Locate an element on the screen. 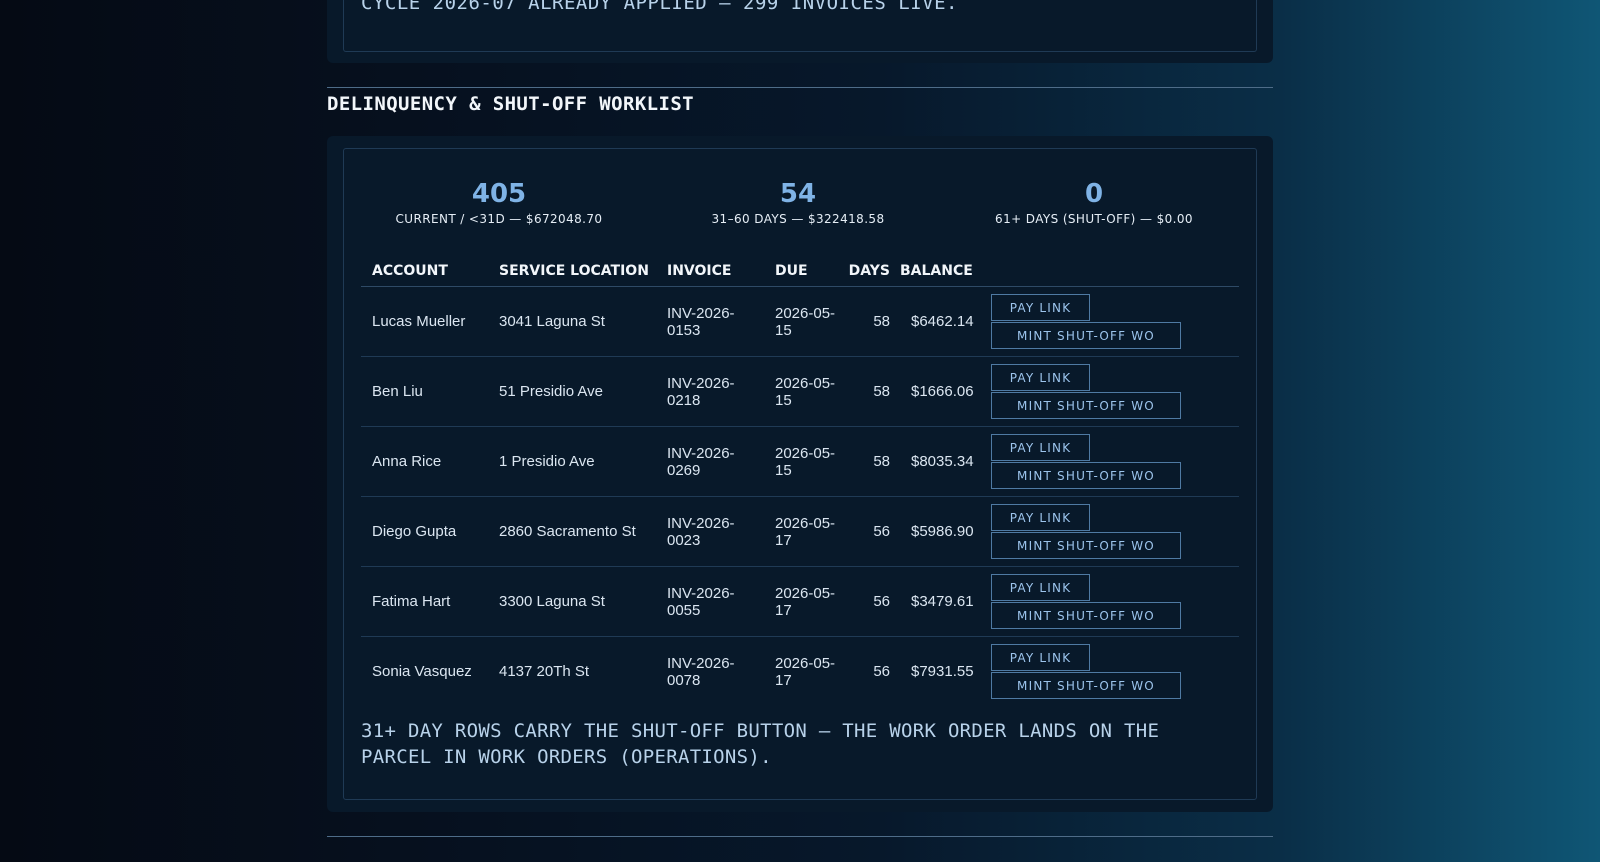  cell-location: 3041 Laguna St is located at coordinates (572, 321).